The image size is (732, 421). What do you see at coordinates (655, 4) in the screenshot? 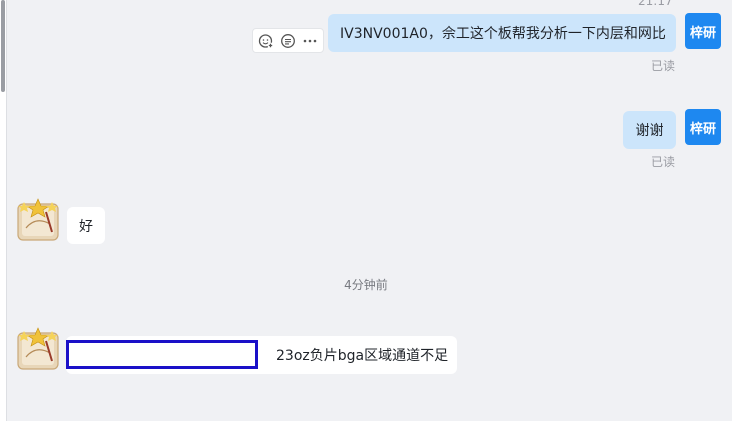
I see `message-timestamp: 21:17` at bounding box center [655, 4].